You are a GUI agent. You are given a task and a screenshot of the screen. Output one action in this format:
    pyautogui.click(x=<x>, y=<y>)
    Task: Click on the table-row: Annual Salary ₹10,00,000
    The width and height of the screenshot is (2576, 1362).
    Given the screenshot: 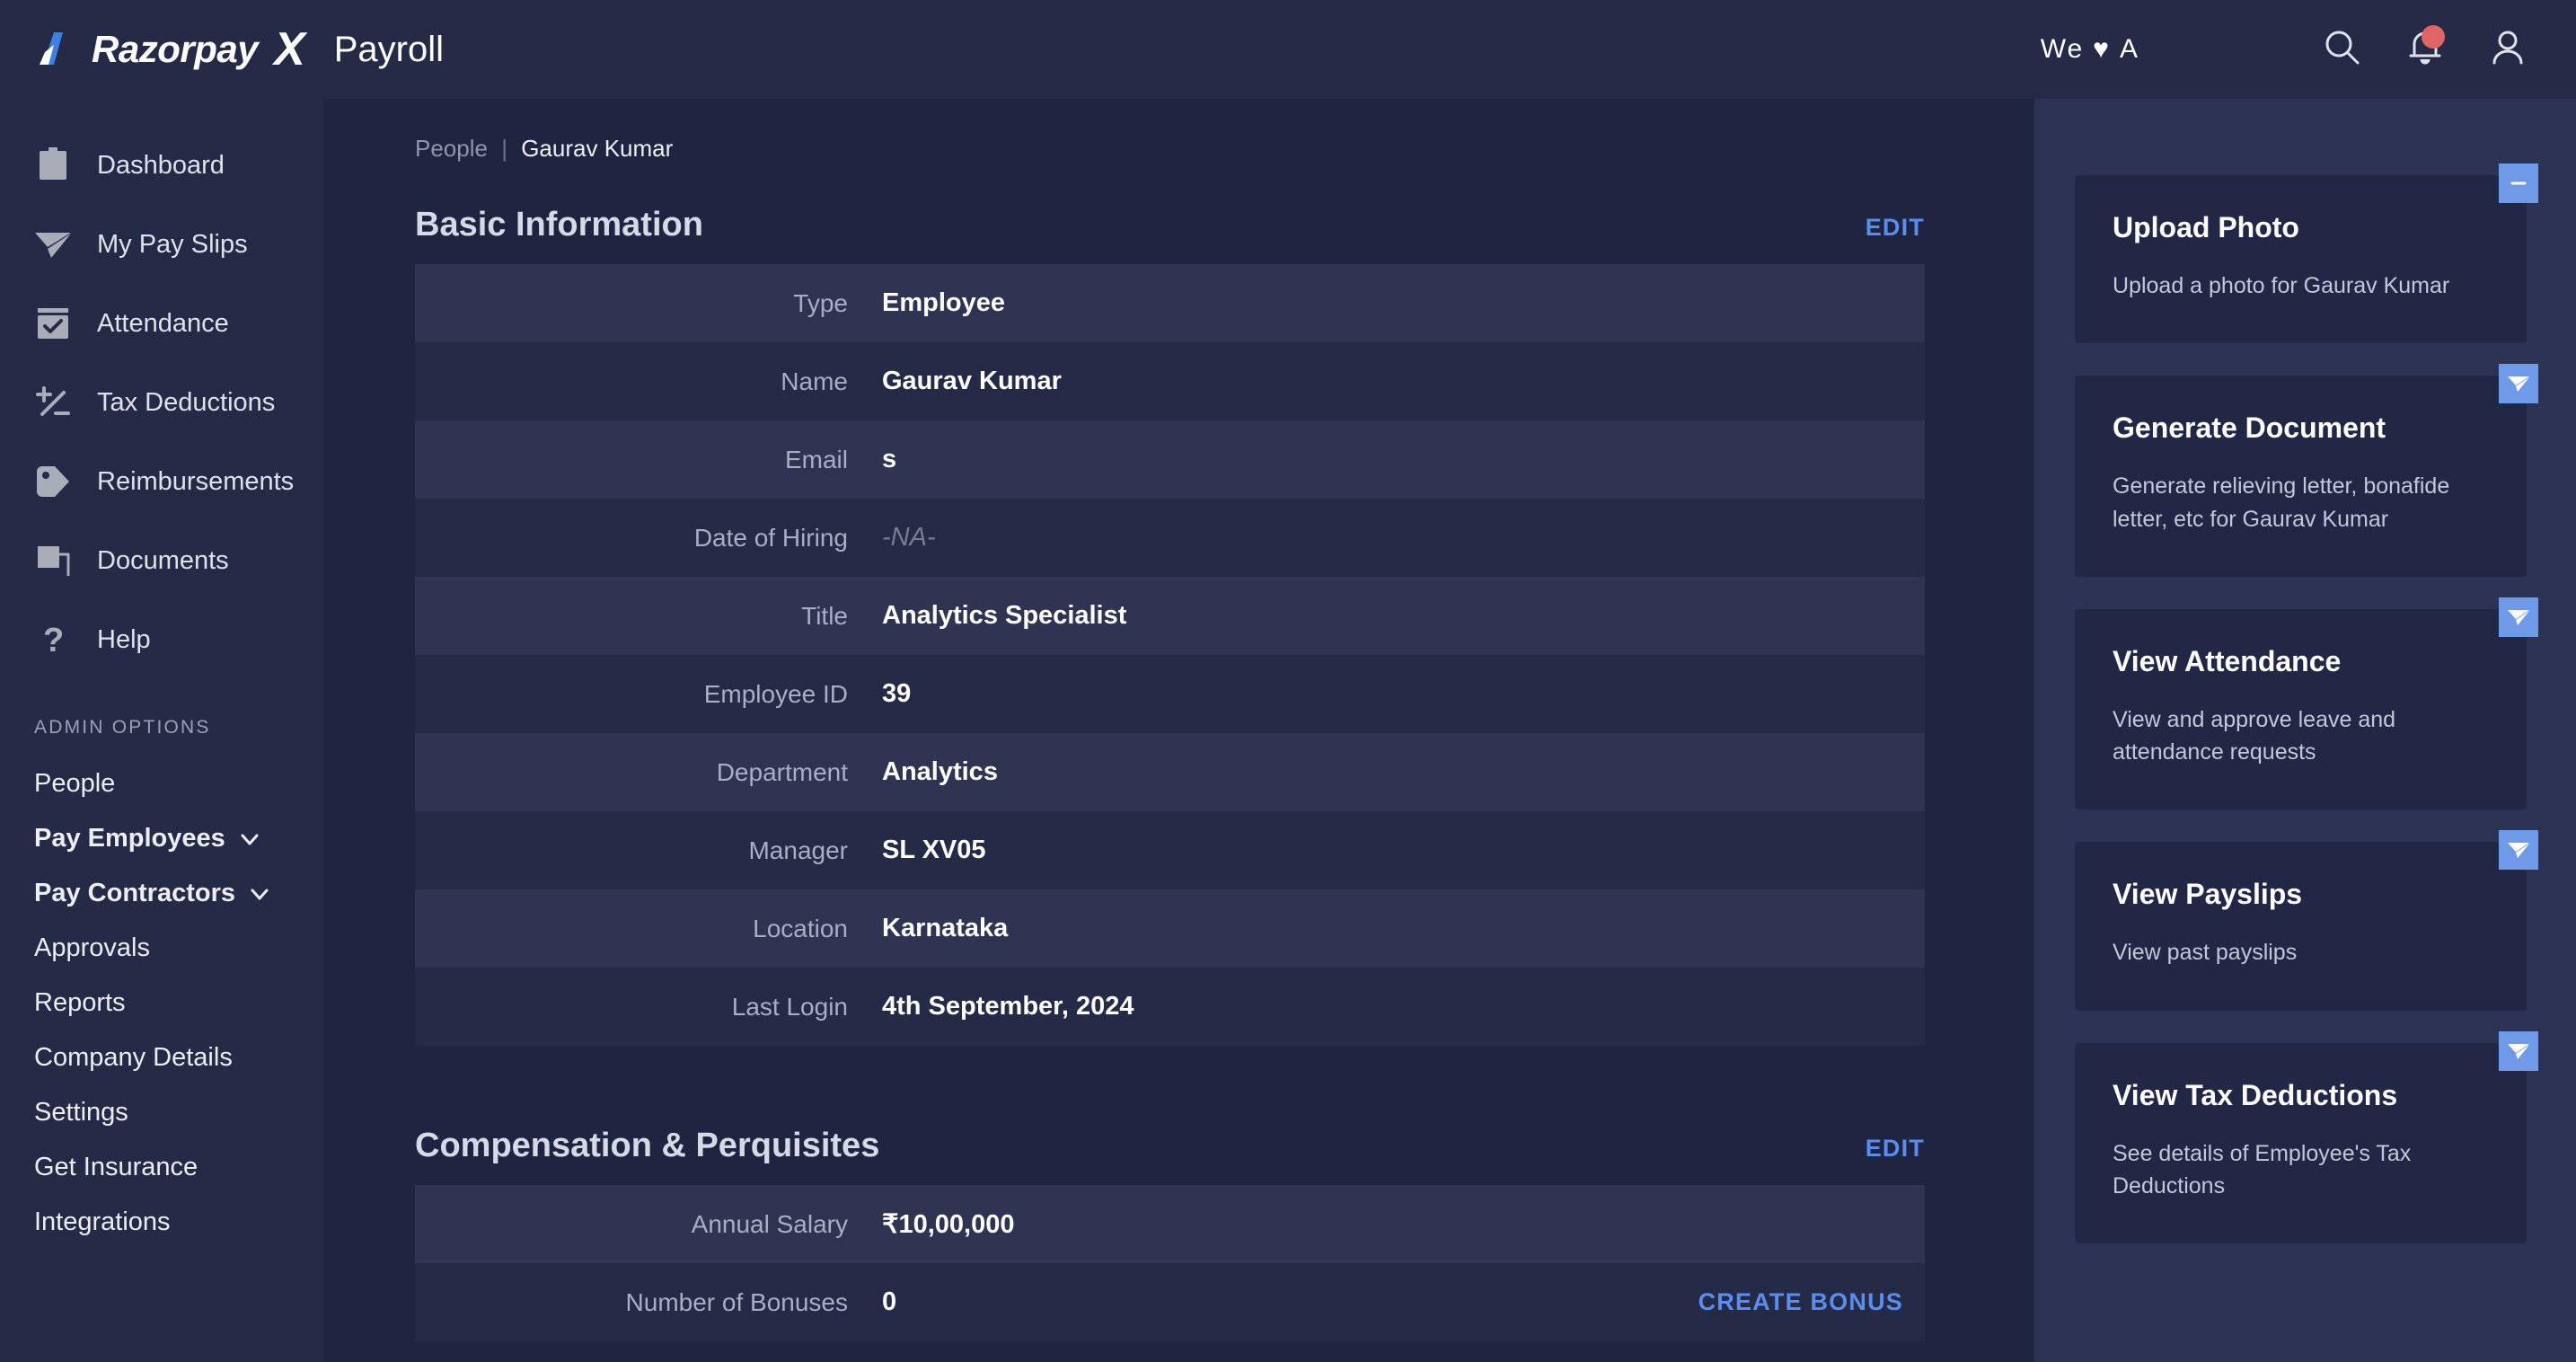 What is the action you would take?
    pyautogui.click(x=1170, y=1224)
    